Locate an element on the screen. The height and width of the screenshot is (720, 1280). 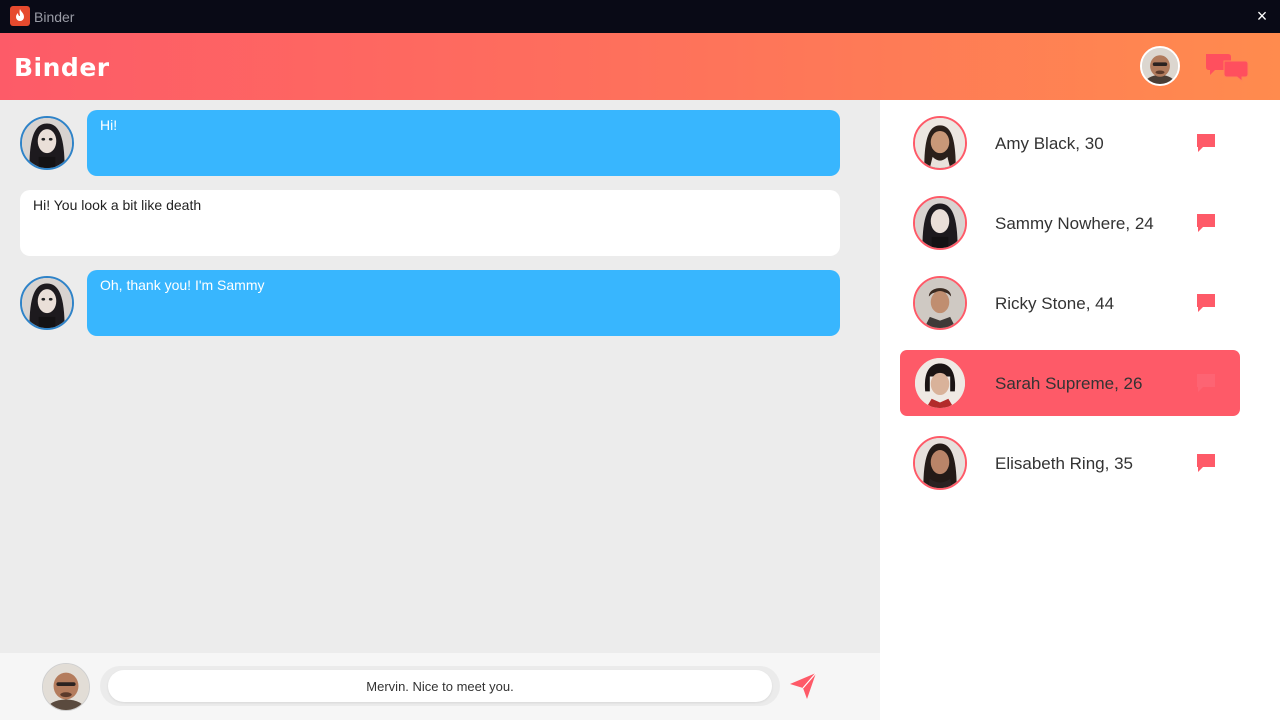
message-composer is located at coordinates (440, 686).